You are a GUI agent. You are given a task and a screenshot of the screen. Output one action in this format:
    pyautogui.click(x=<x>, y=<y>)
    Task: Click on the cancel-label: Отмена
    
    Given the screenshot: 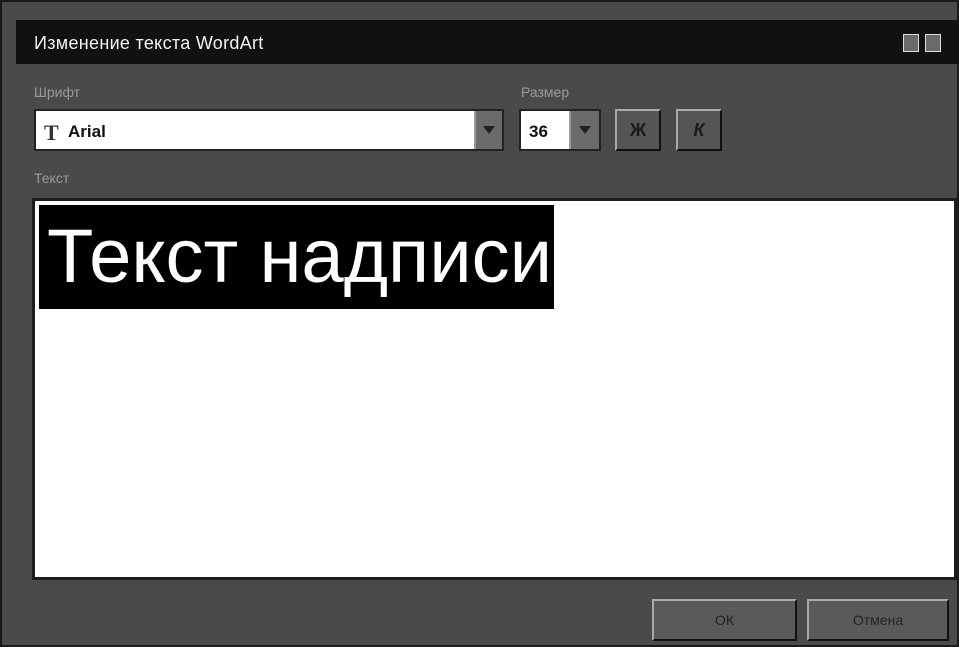 What is the action you would take?
    pyautogui.click(x=878, y=620)
    